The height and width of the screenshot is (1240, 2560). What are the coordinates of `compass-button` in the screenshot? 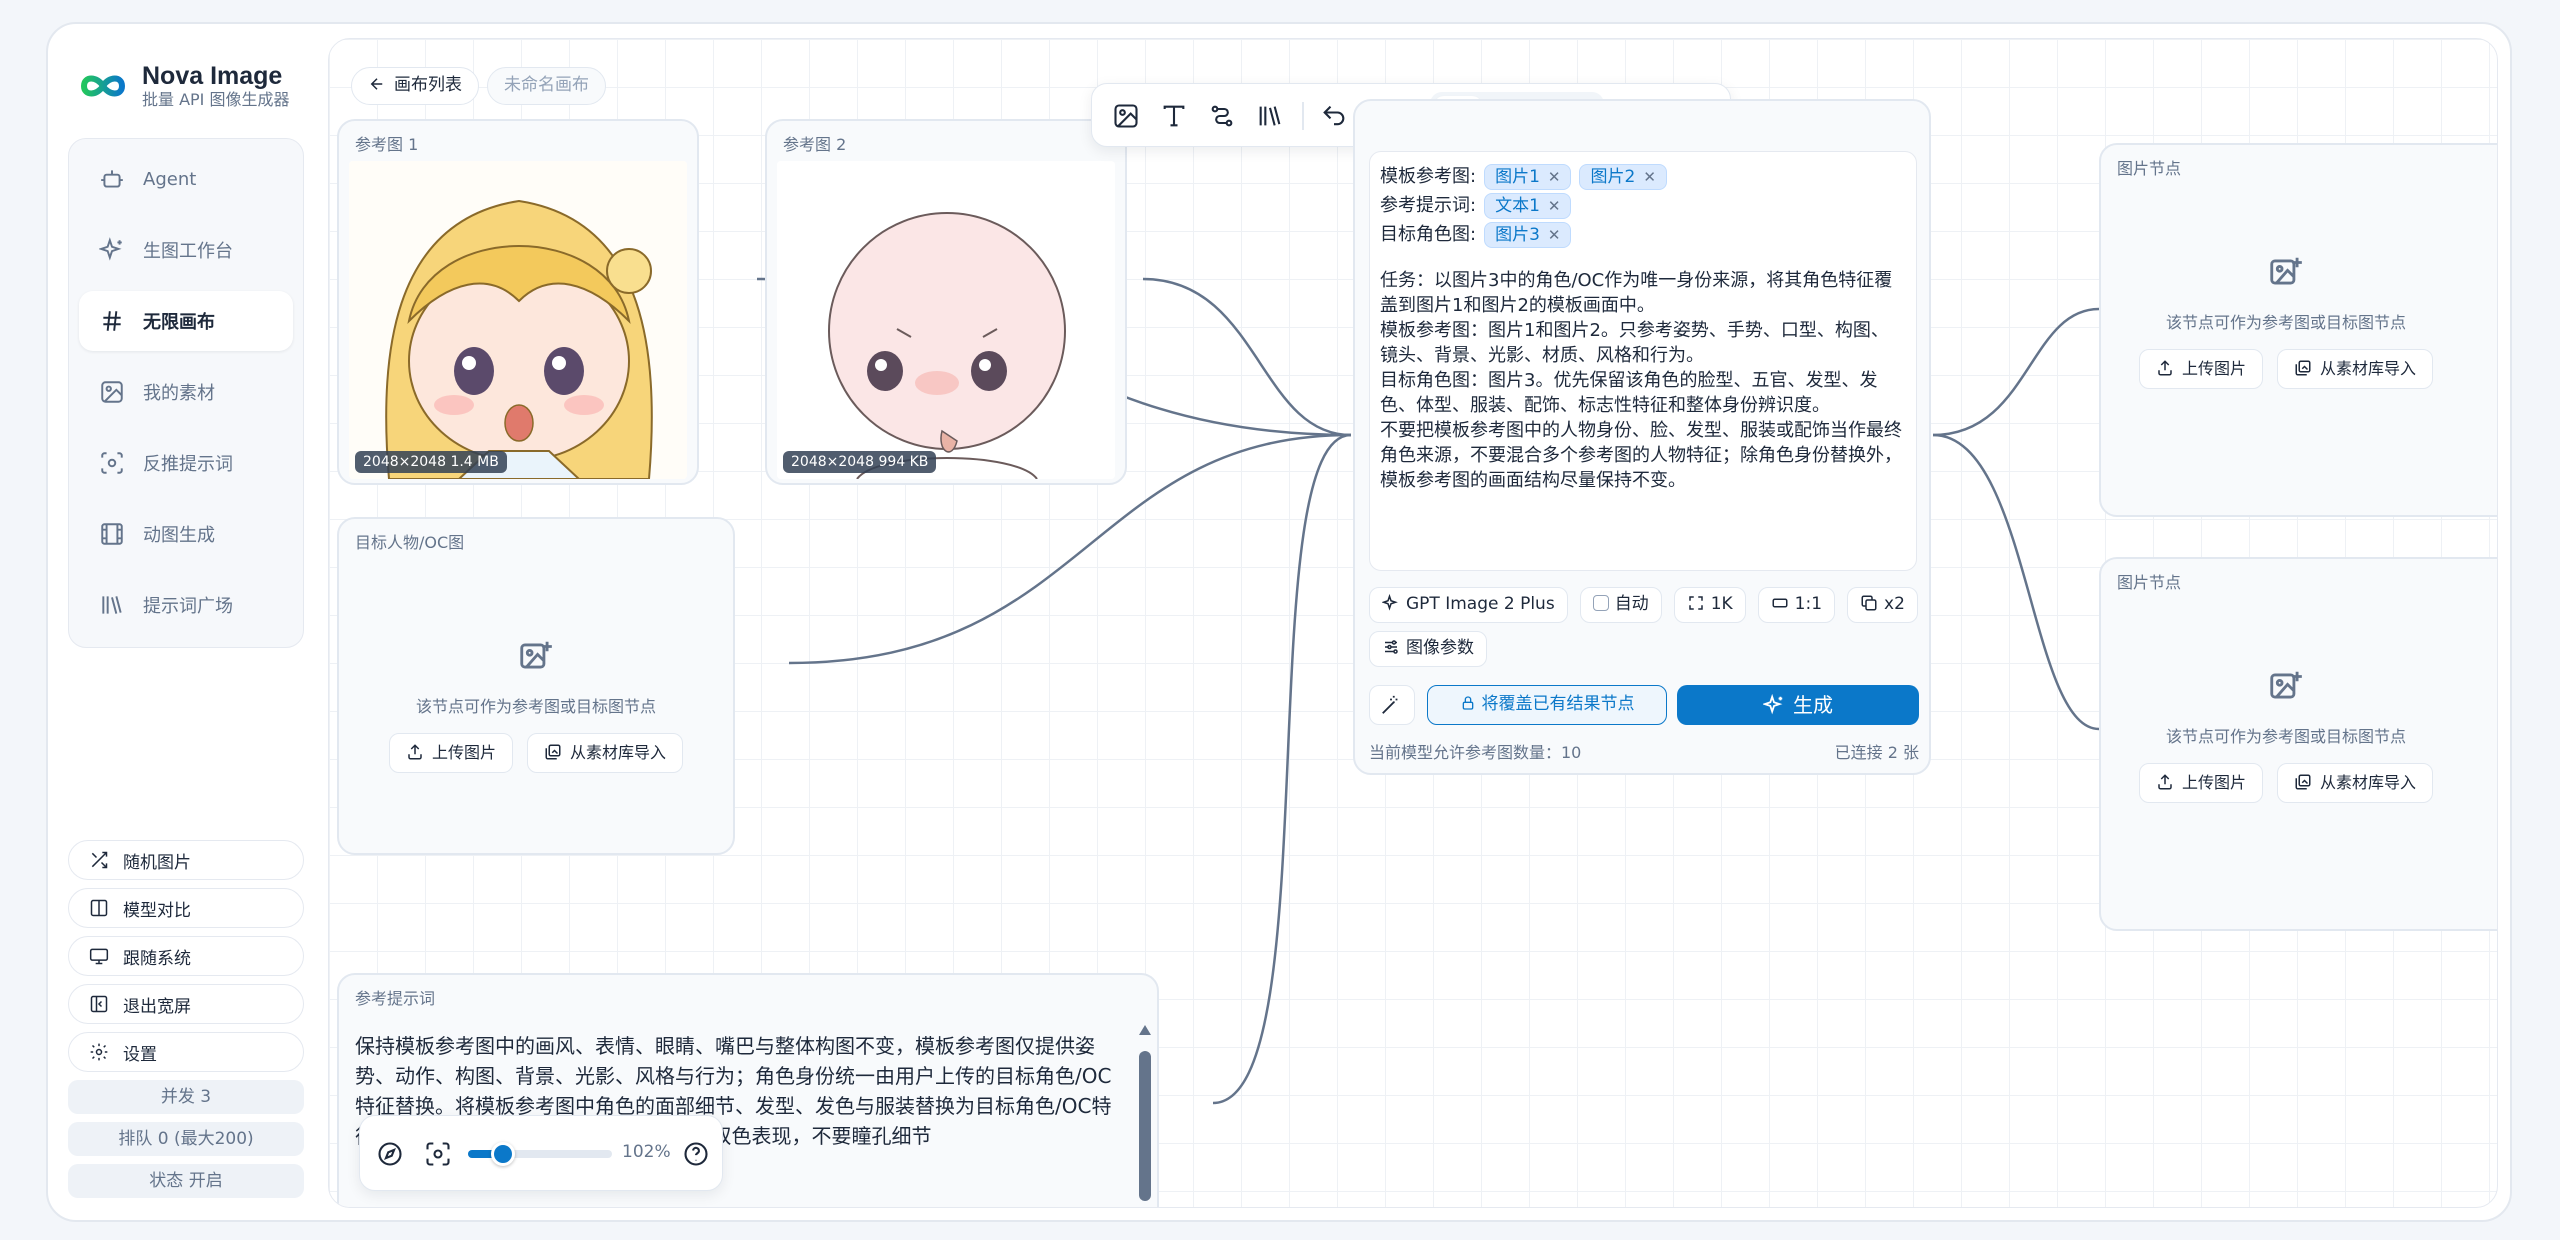 It's located at (390, 1154).